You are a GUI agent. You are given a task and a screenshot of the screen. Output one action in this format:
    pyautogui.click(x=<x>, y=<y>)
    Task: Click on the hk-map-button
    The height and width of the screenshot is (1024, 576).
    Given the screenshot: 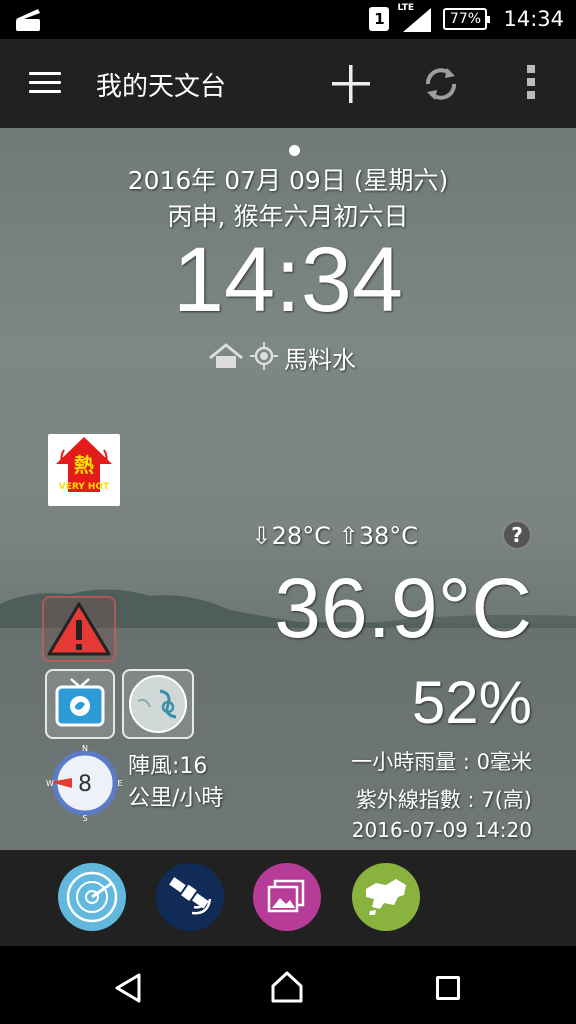 What is the action you would take?
    pyautogui.click(x=386, y=897)
    